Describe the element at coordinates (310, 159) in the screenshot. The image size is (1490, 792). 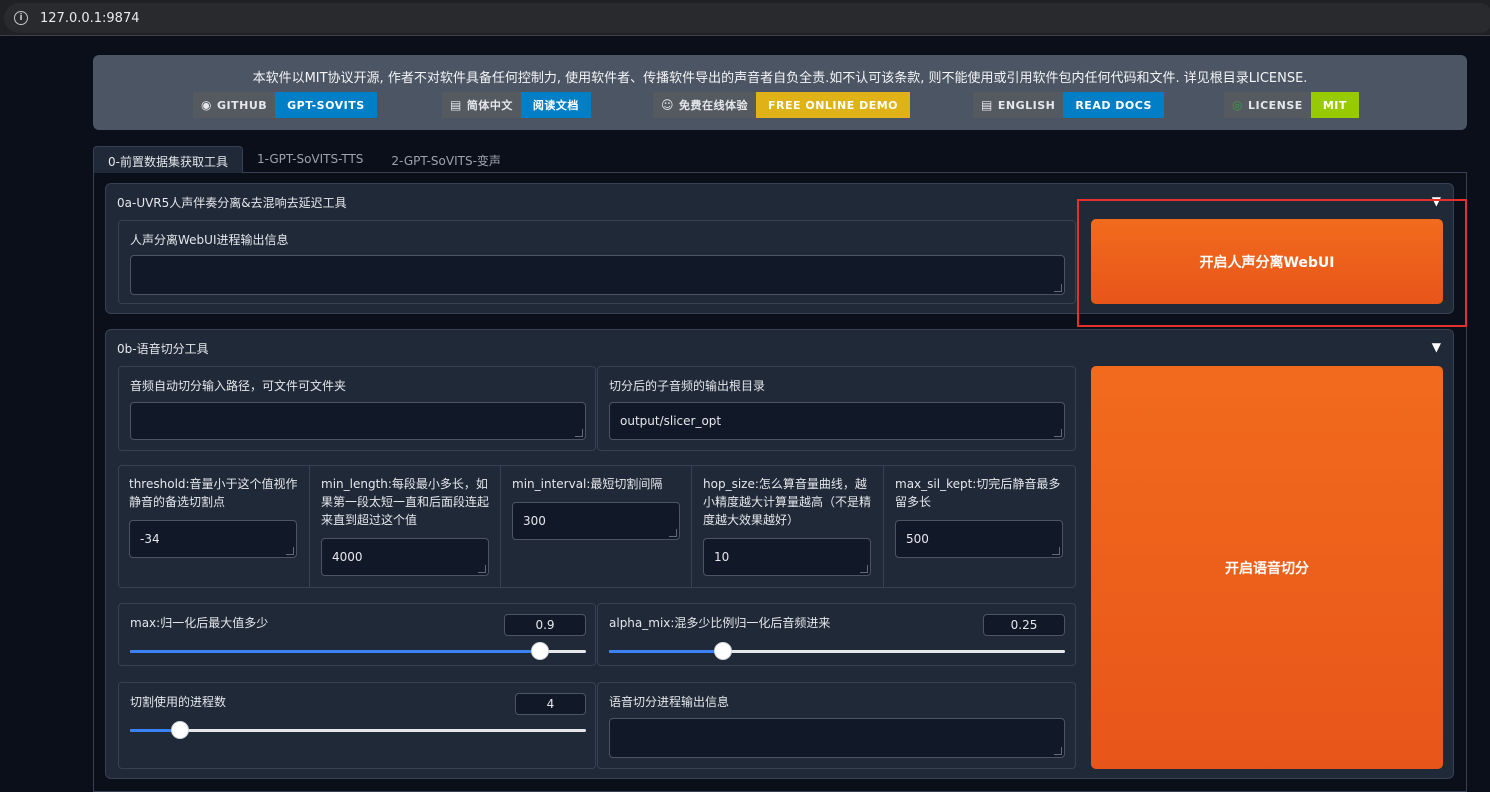
I see `tab-tts: 1-GPT-SoVITS-TTS` at that location.